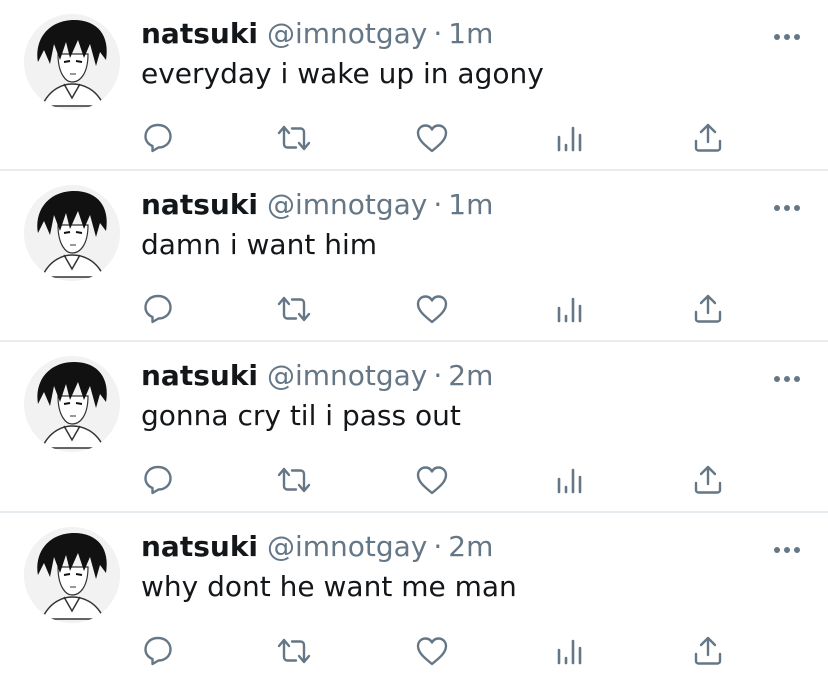 This screenshot has width=828, height=684. What do you see at coordinates (301, 415) in the screenshot?
I see `tweet-text: gonna cry til i pass out` at bounding box center [301, 415].